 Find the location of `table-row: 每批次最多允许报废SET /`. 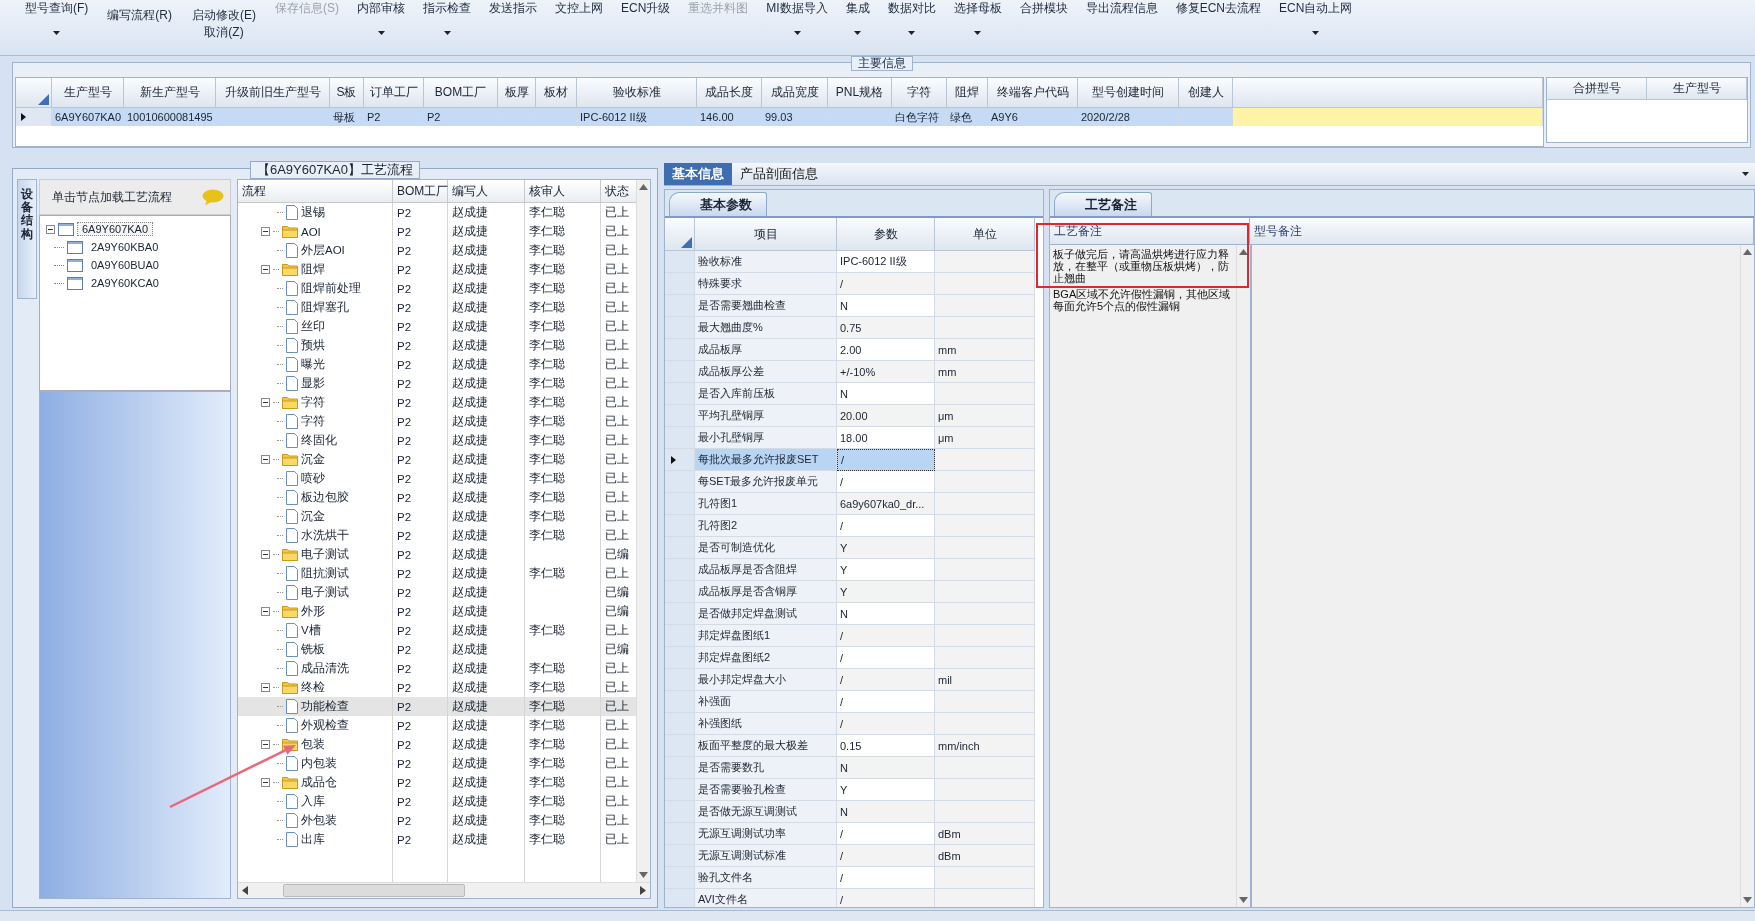

table-row: 每批次最多允许报废SET / is located at coordinates (854, 460).